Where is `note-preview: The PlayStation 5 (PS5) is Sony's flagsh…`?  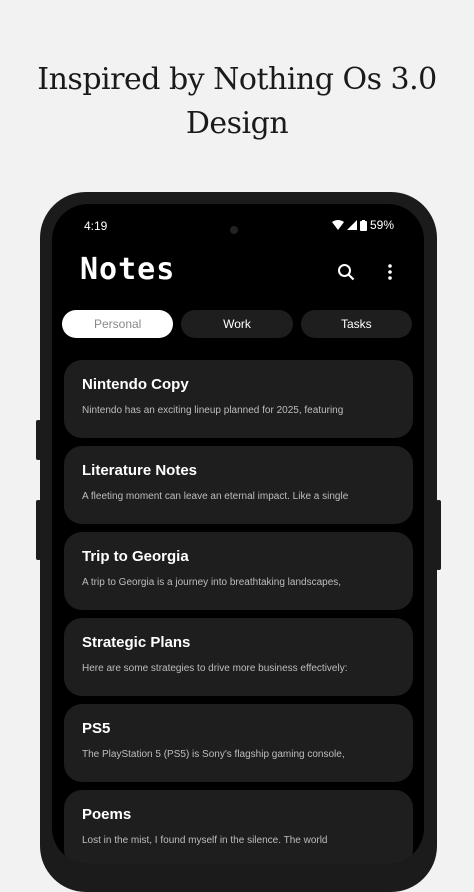 note-preview: The PlayStation 5 (PS5) is Sony's flagsh… is located at coordinates (213, 754).